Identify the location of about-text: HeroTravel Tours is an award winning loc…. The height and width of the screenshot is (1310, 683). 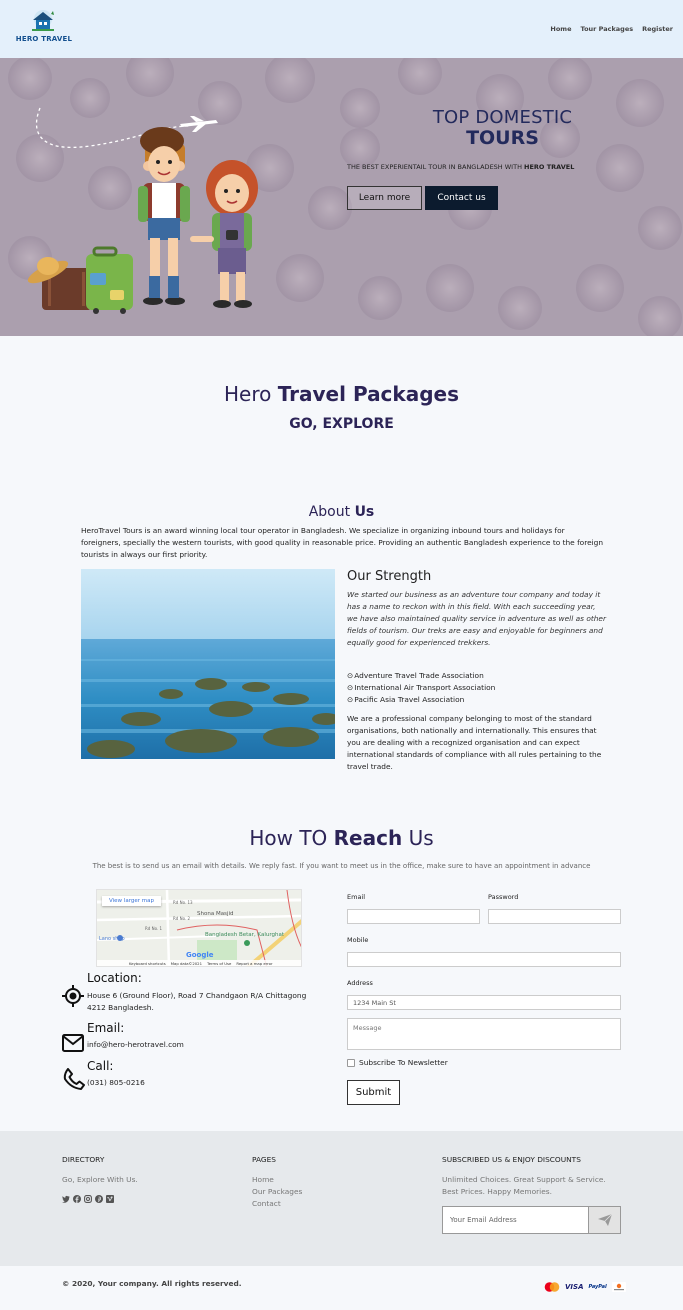
(342, 542).